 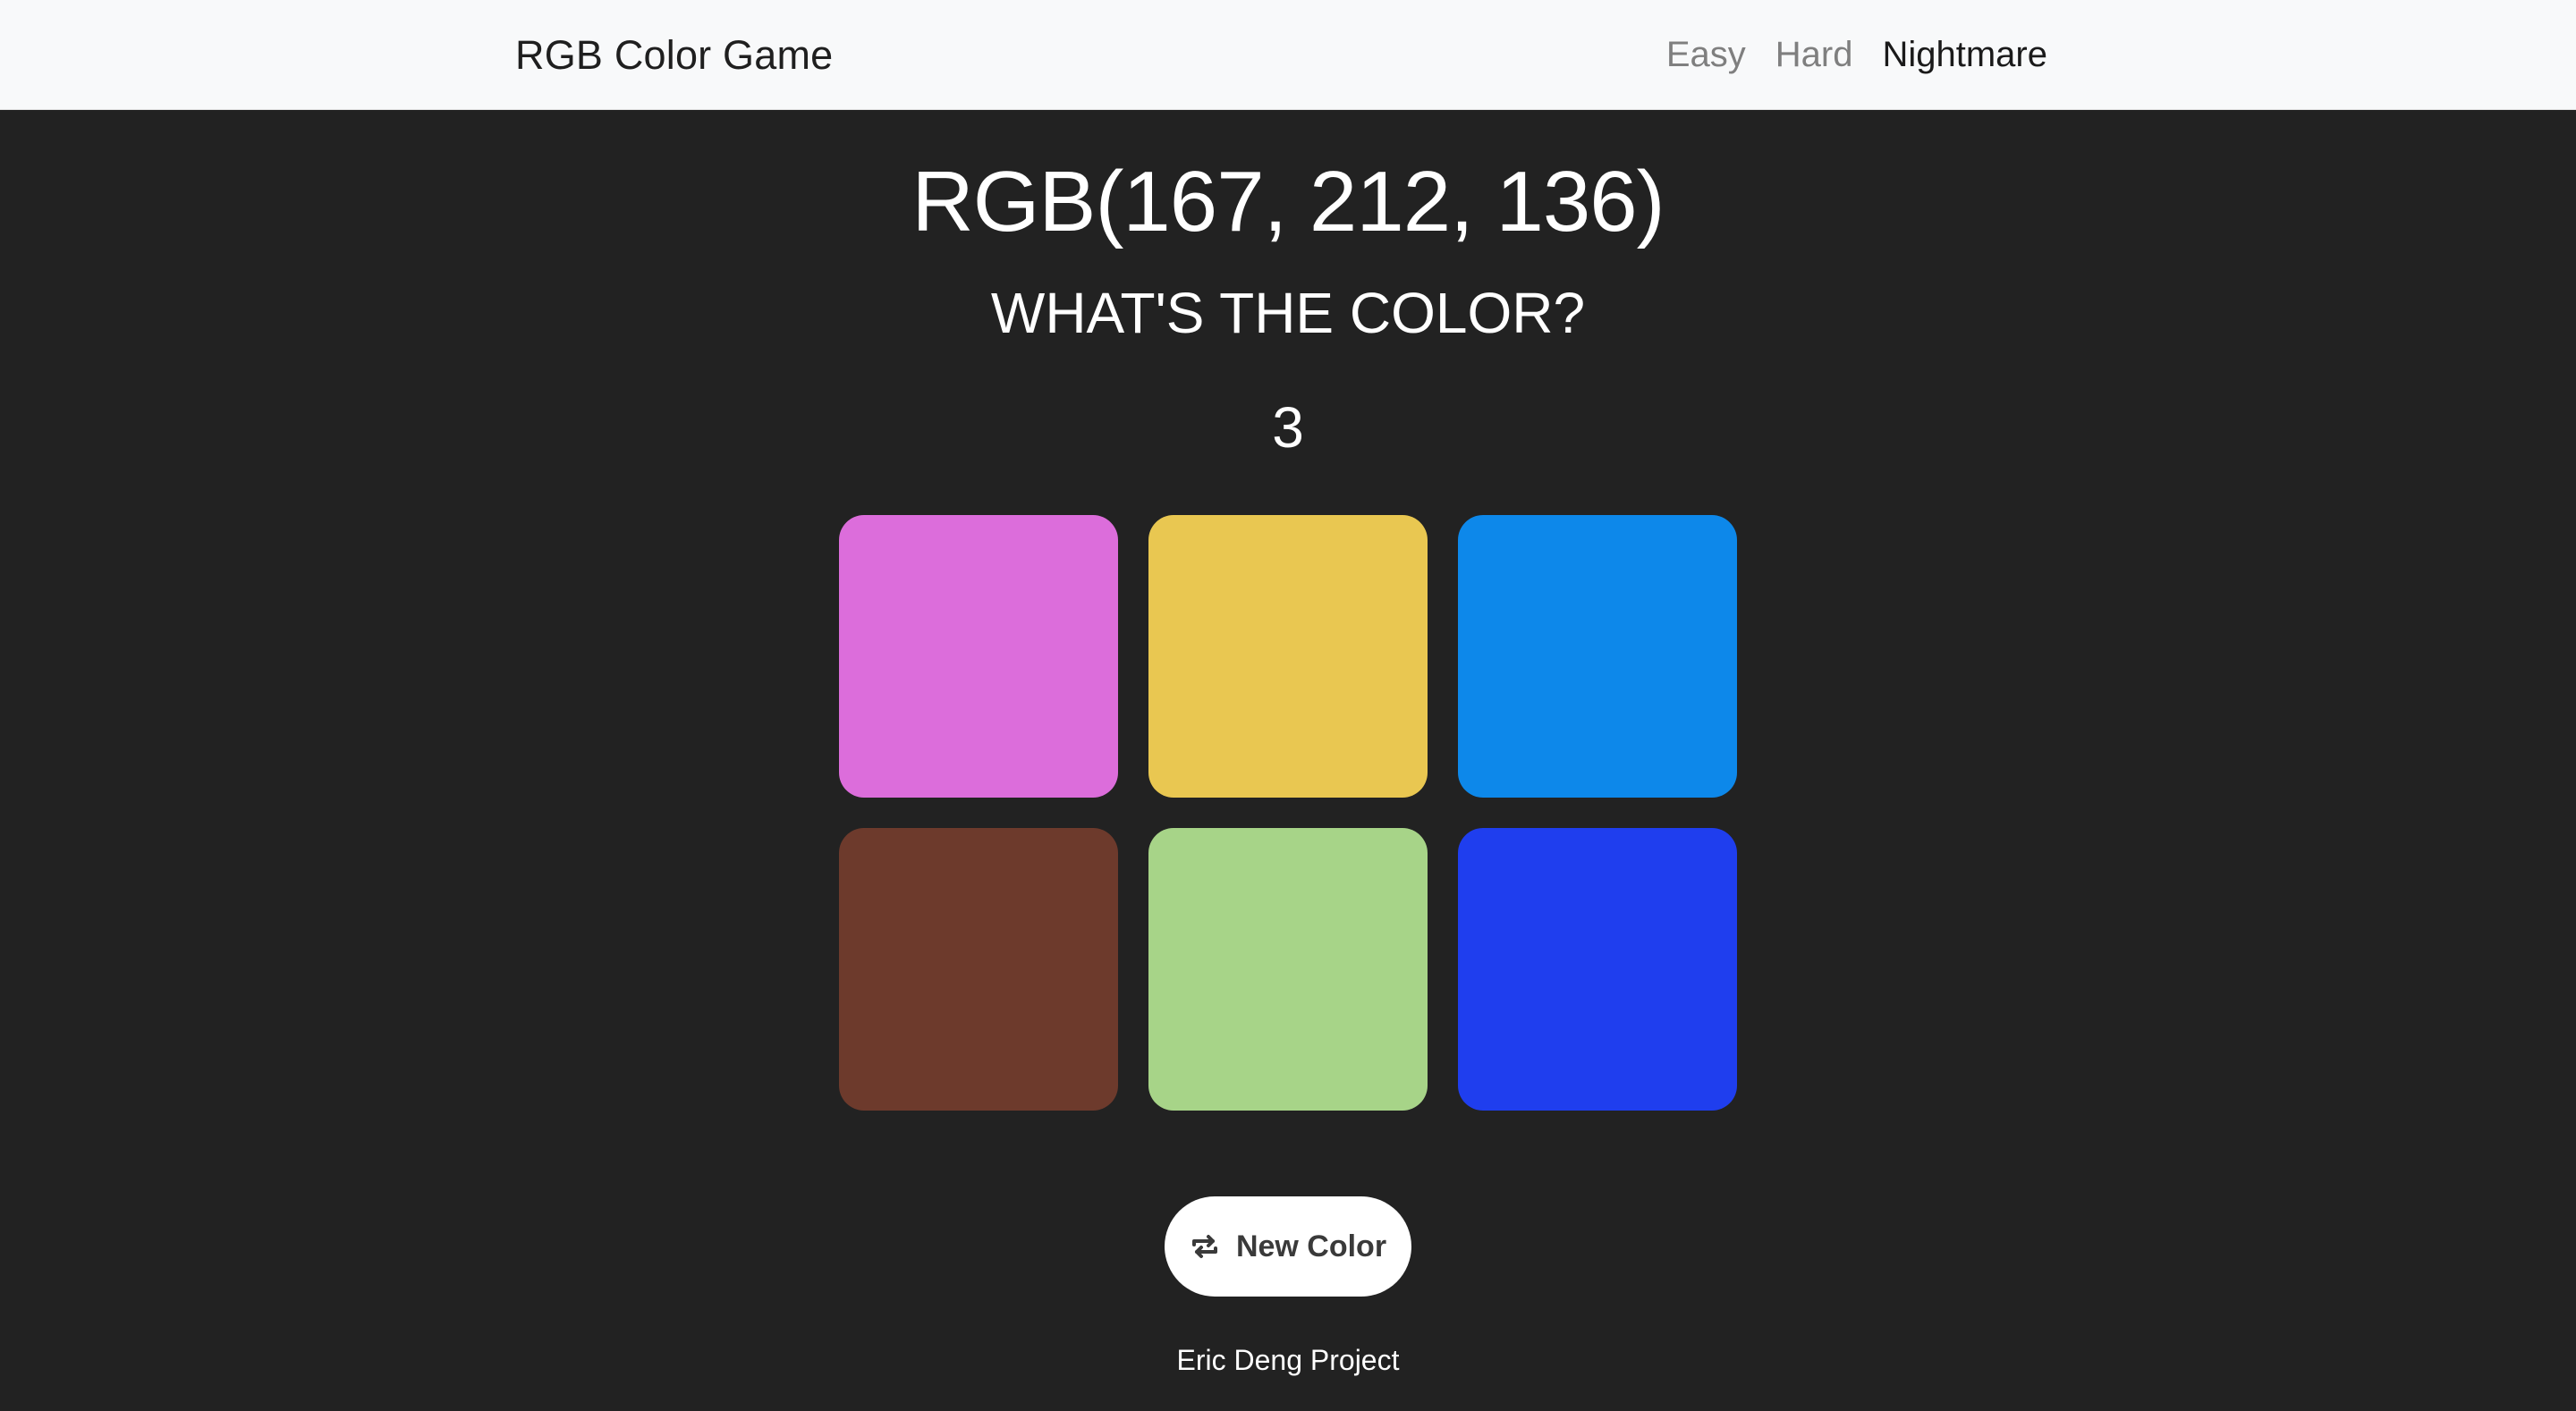 I want to click on nav-link-nightmare: Nightmare, so click(x=1964, y=55).